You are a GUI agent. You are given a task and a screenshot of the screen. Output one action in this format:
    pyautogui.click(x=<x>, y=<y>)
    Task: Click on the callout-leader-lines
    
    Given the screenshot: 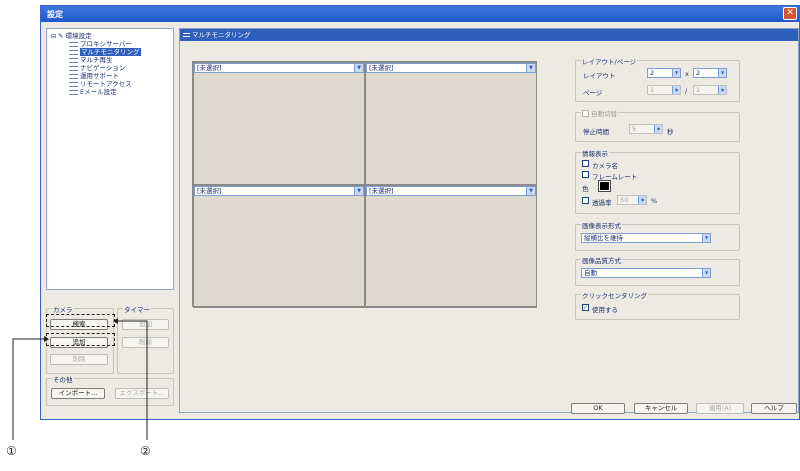 What is the action you would take?
    pyautogui.click(x=80, y=379)
    